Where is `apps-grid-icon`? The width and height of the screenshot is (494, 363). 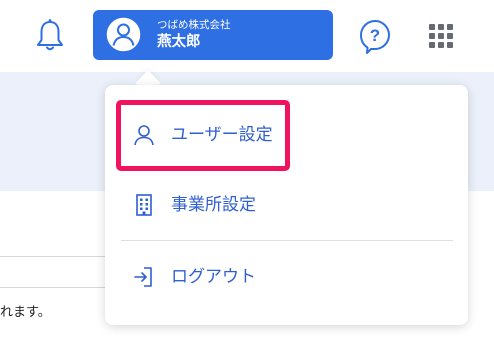
apps-grid-icon is located at coordinates (441, 36).